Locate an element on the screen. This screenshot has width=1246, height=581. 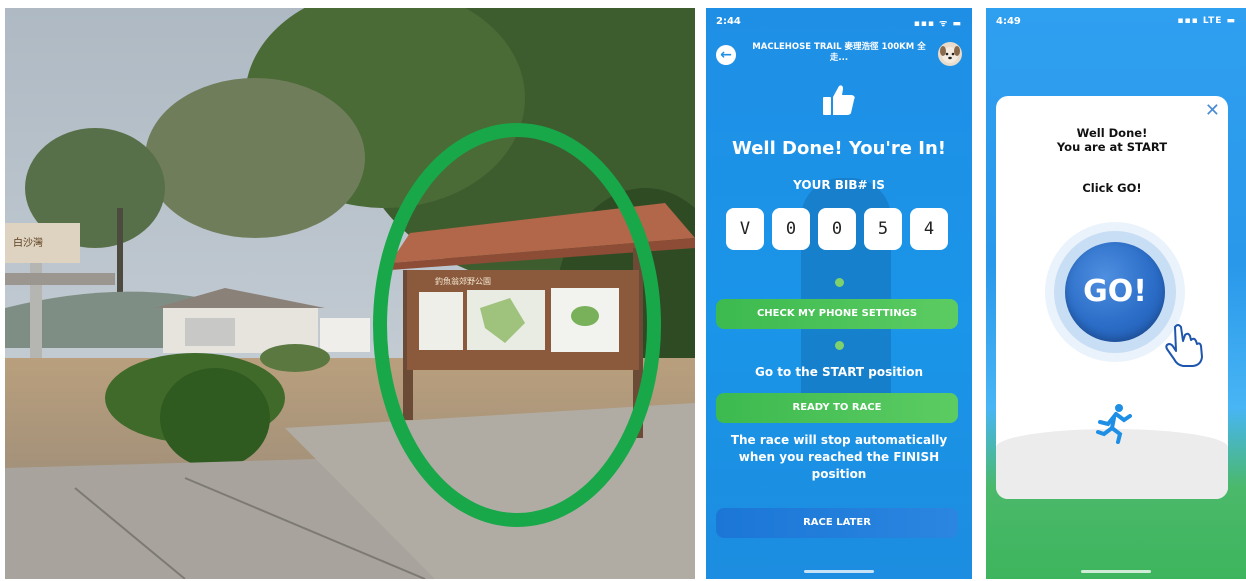
modal-title: Well Done! You are at START is located at coordinates (1112, 140).